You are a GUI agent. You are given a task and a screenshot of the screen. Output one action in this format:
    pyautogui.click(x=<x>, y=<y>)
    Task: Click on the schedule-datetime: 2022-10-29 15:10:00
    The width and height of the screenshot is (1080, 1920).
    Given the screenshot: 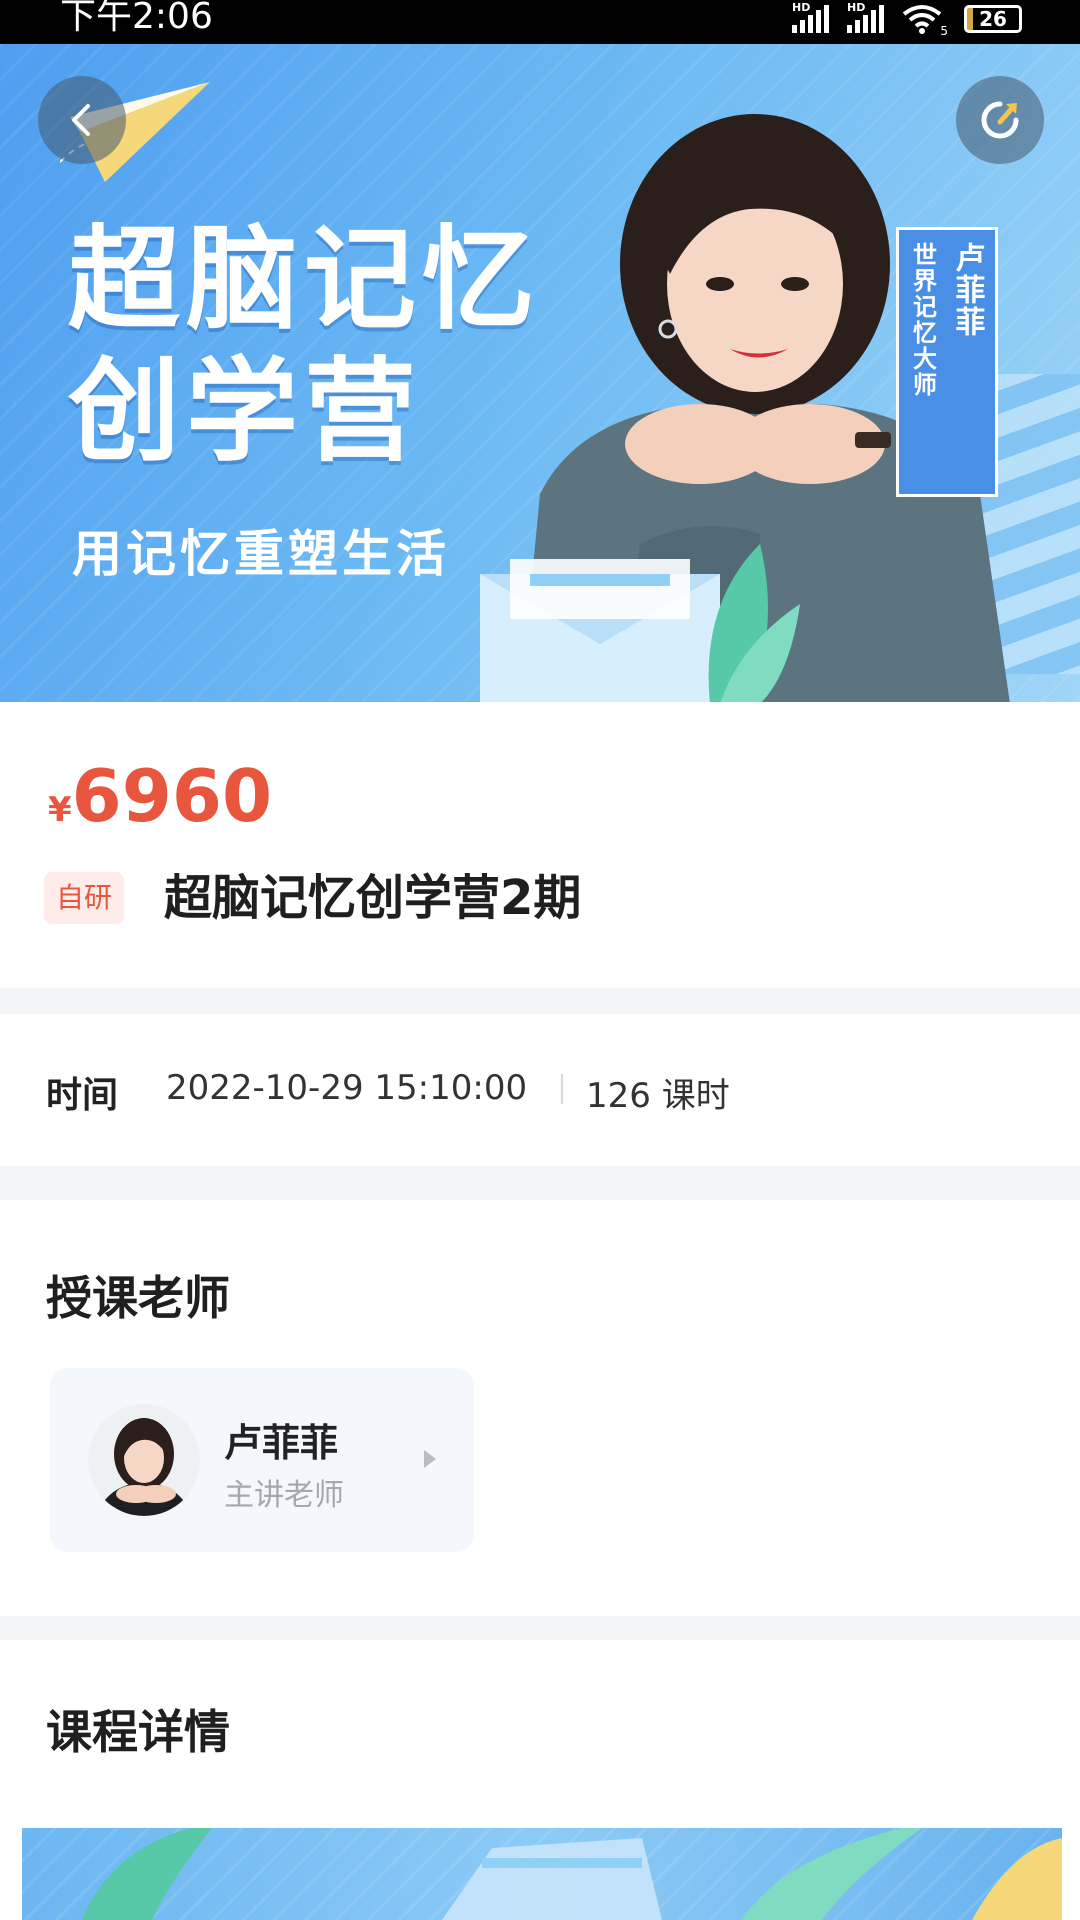 What is the action you would take?
    pyautogui.click(x=347, y=1088)
    